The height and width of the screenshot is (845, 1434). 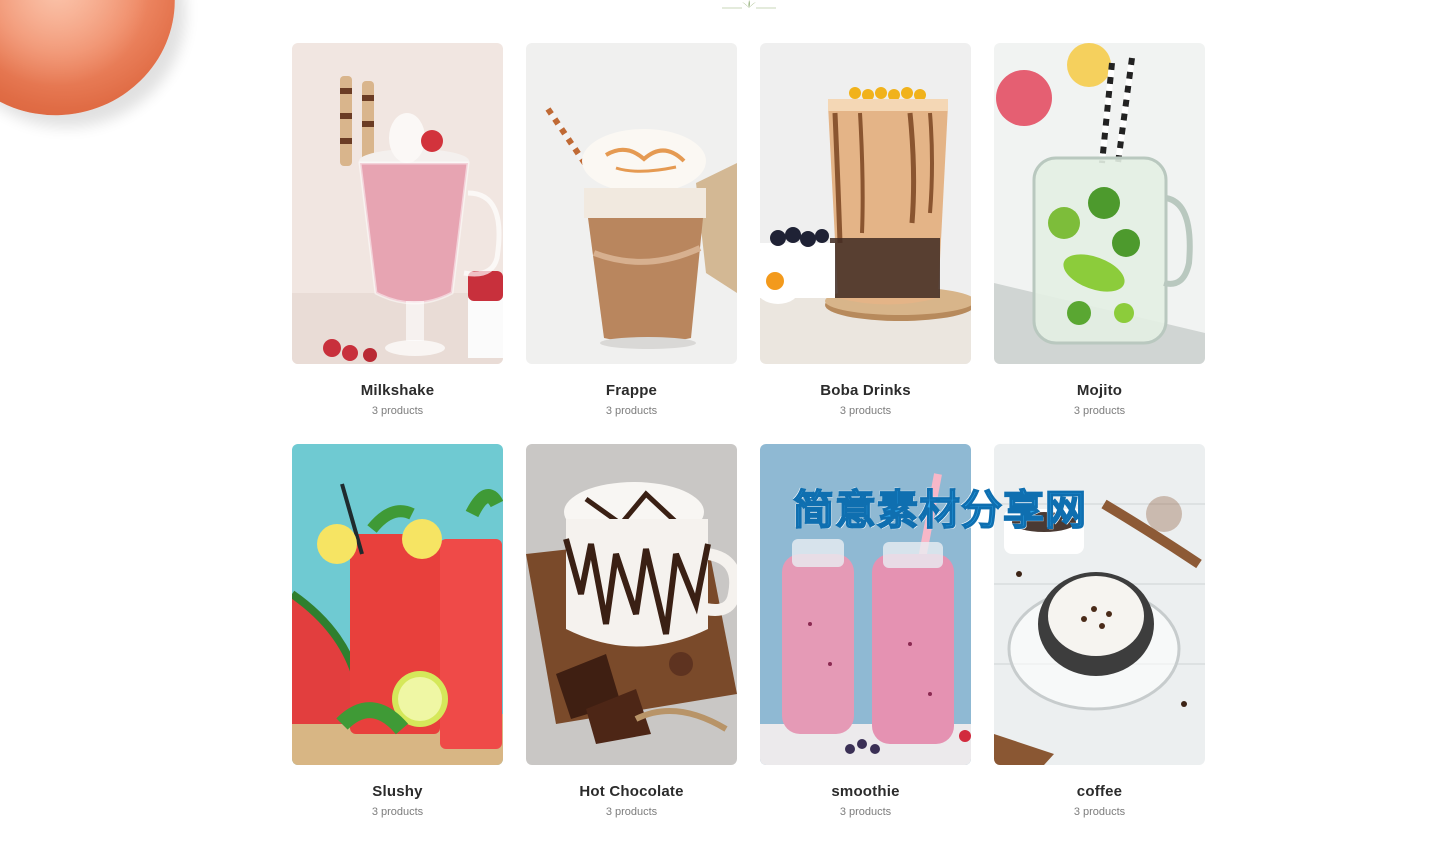 I want to click on category-title: smoothie, so click(x=865, y=791).